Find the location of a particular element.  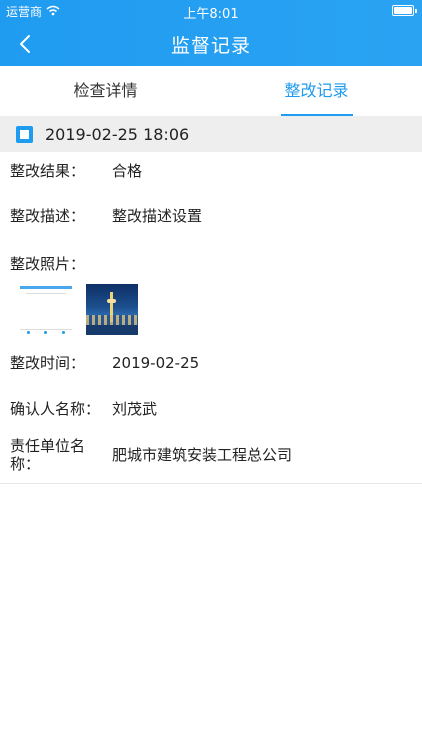

battery-icon is located at coordinates (404, 10).